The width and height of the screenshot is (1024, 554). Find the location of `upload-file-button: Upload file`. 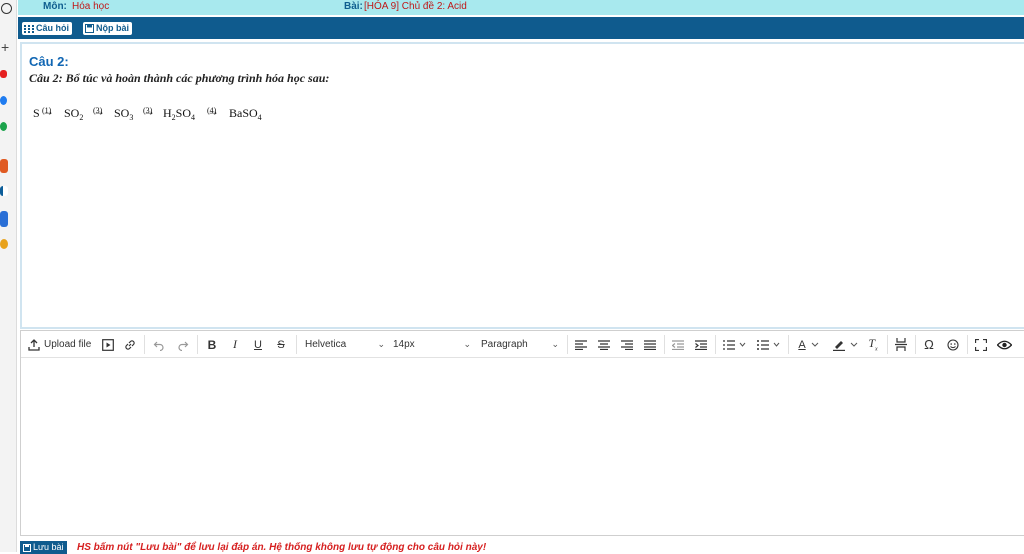

upload-file-button: Upload file is located at coordinates (59, 344).